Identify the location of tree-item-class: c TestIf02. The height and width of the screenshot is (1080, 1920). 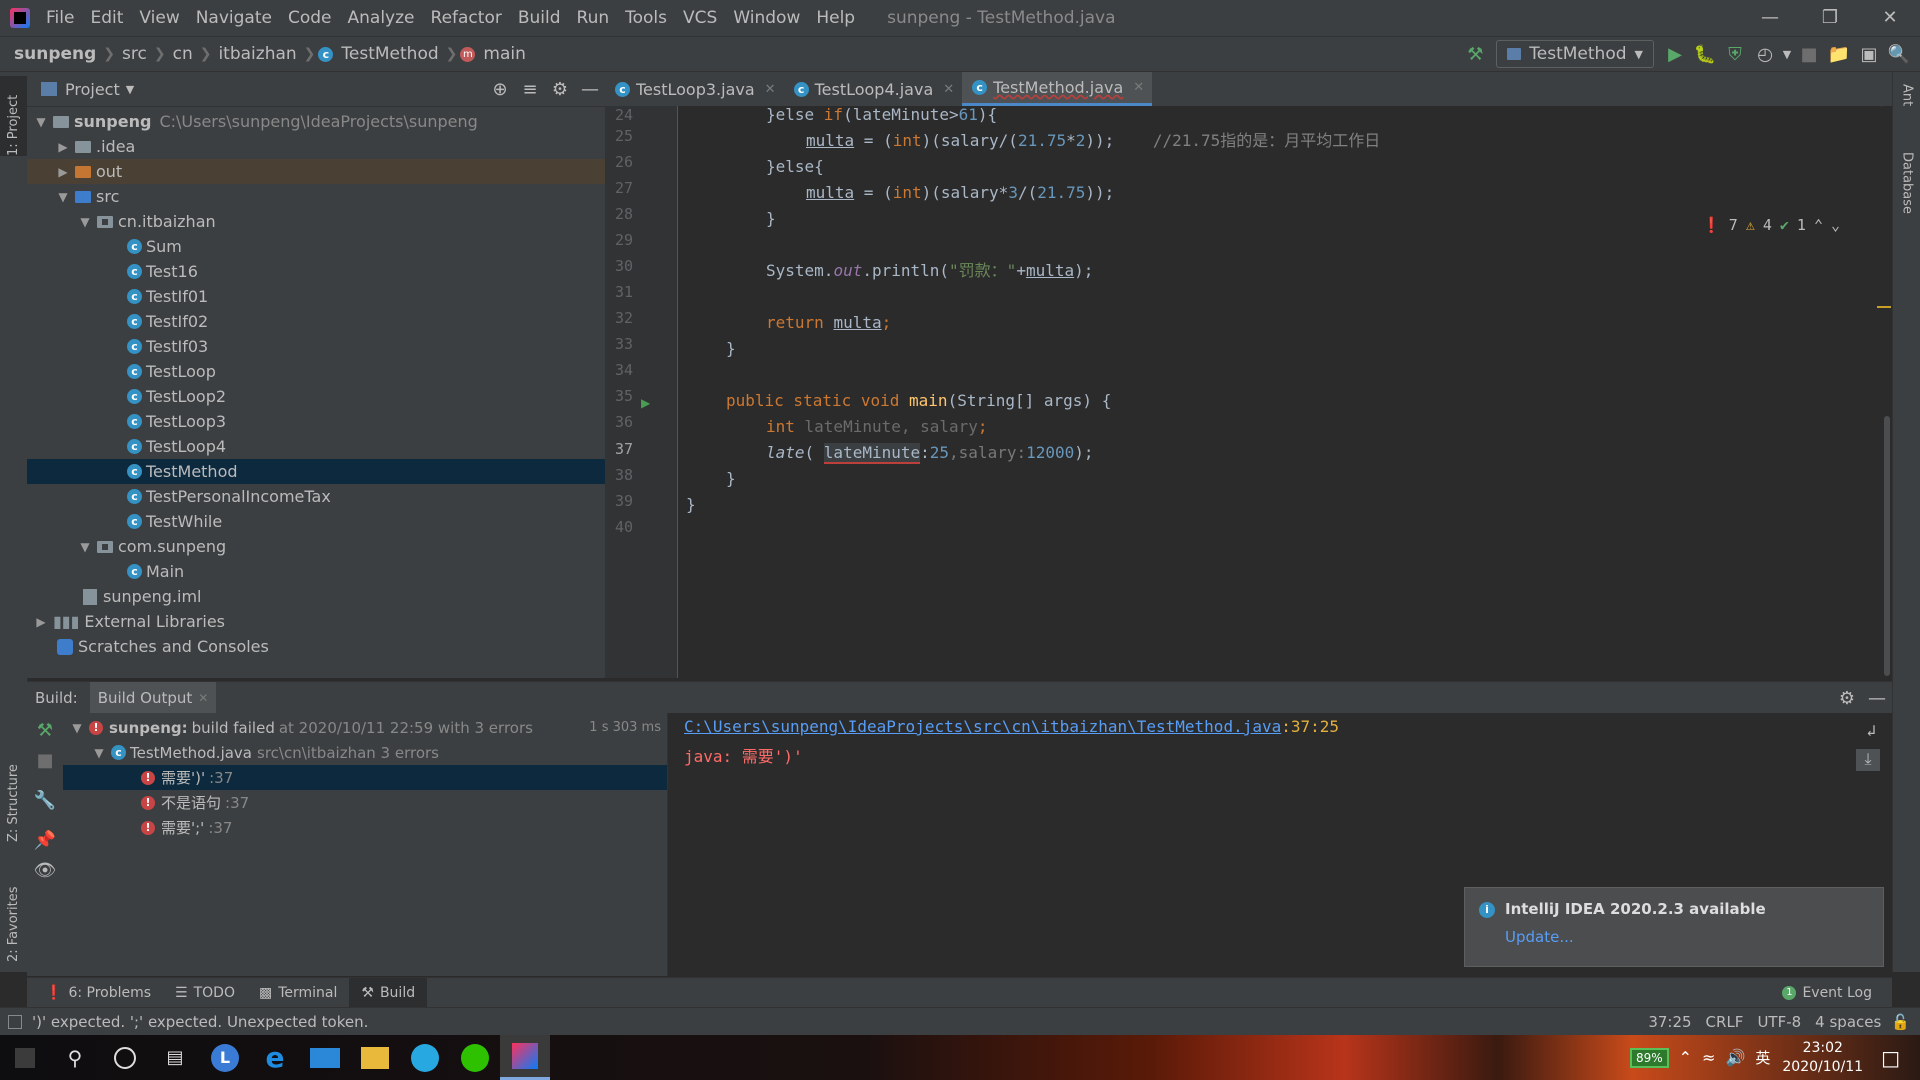
(316, 321).